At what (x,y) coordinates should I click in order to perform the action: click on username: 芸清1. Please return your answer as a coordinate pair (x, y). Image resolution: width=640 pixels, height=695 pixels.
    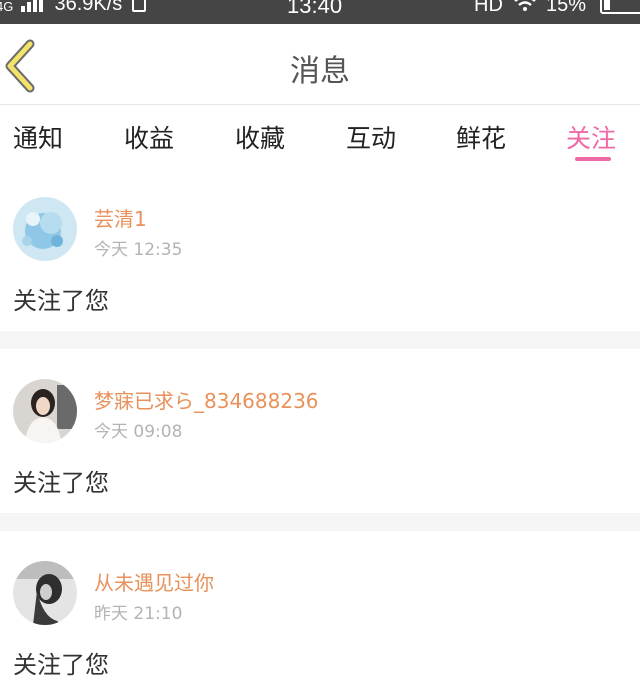
    Looking at the image, I should click on (120, 217).